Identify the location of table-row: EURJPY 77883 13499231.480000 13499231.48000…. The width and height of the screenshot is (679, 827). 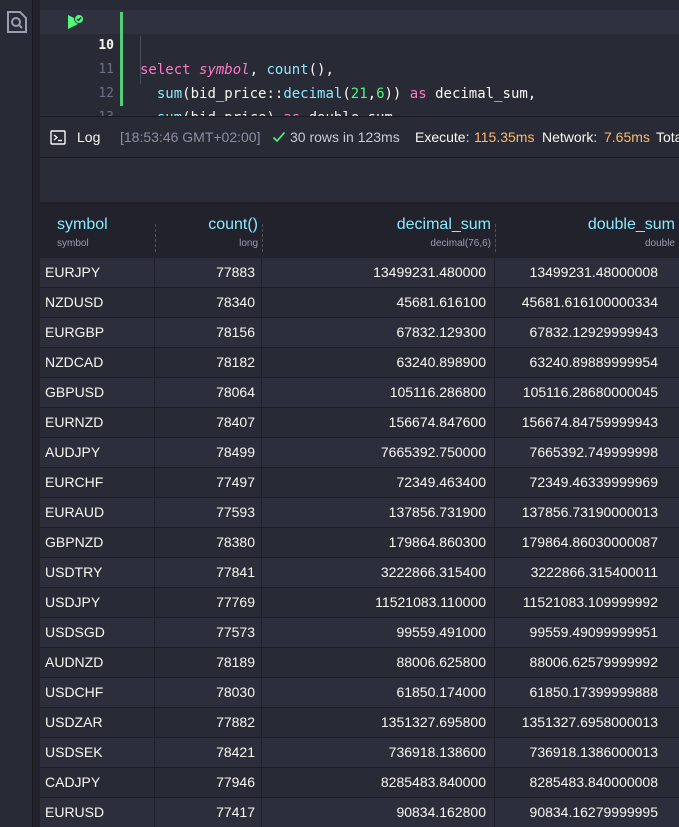
(359, 273).